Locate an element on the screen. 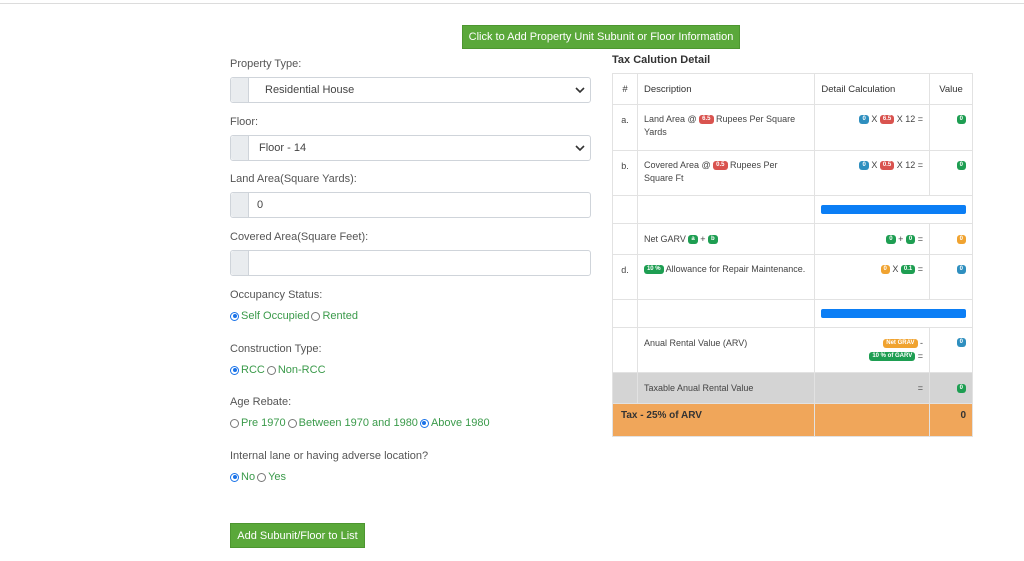 The image size is (1024, 561). table-header-row: # Description Detail Calculation Value is located at coordinates (792, 89).